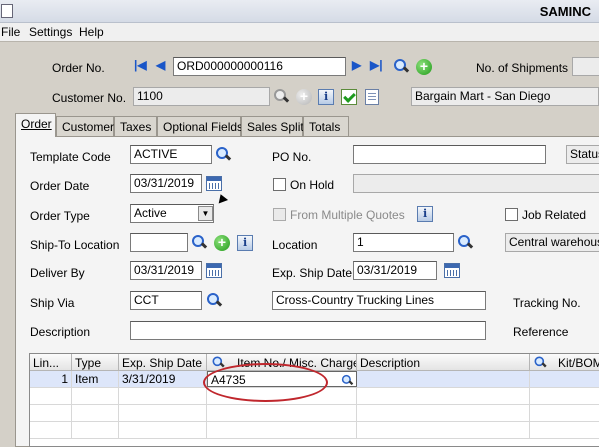 This screenshot has height=447, width=599. I want to click on ship-via-description-field: Cross-Country Trucking Lines, so click(379, 300).